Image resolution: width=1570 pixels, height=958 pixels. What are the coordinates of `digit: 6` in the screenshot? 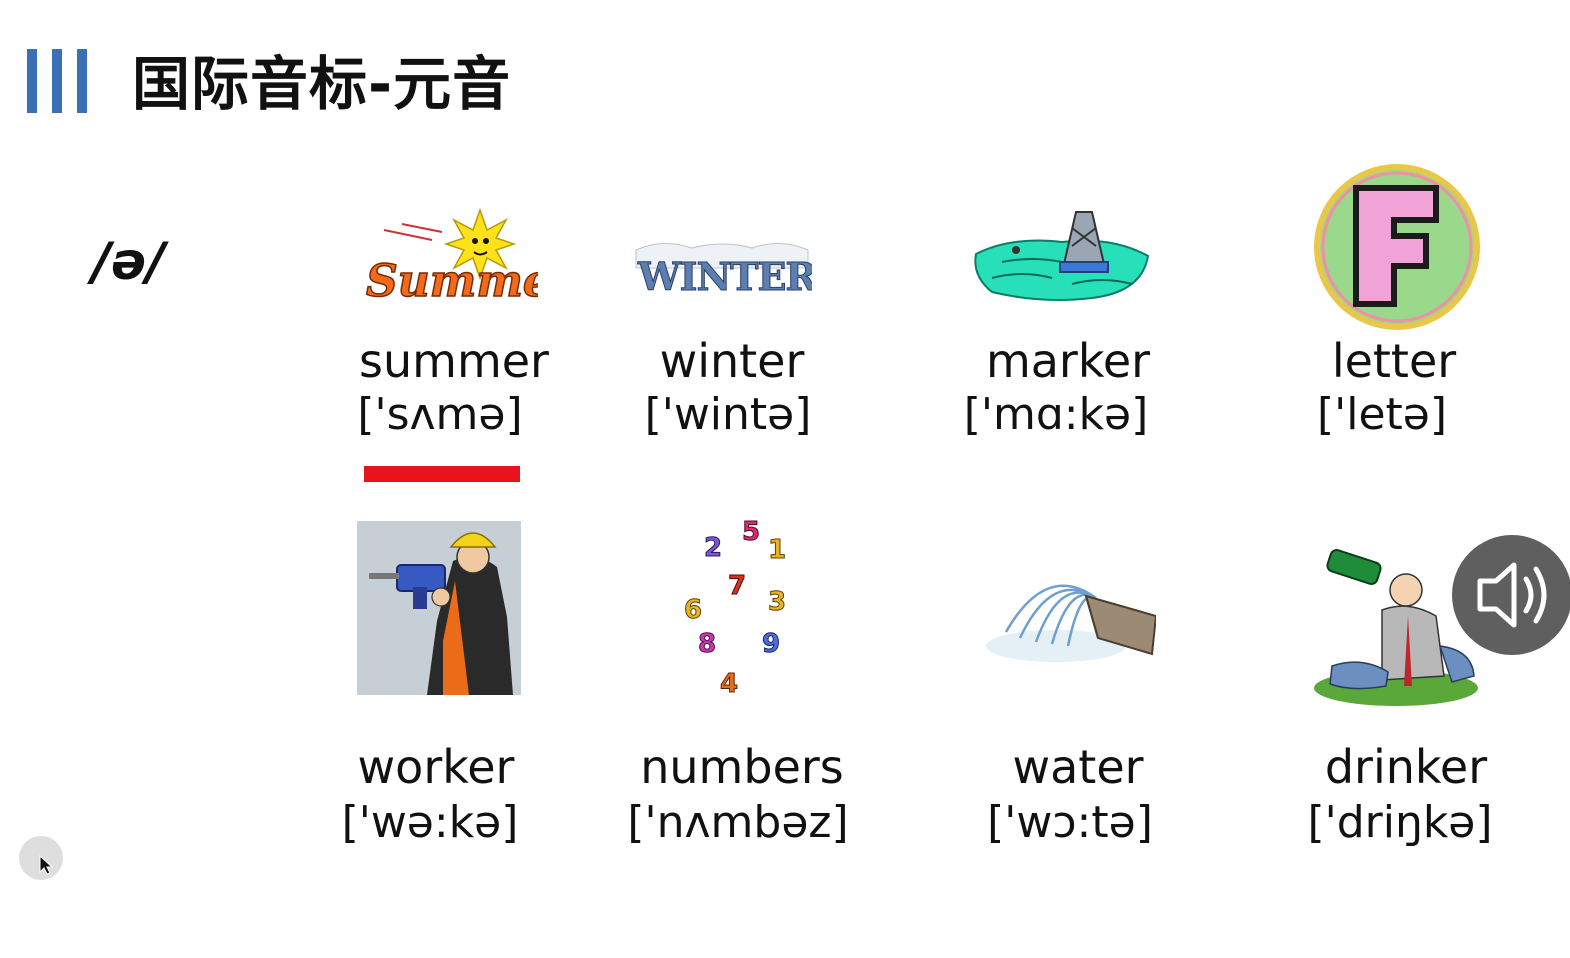 It's located at (693, 610).